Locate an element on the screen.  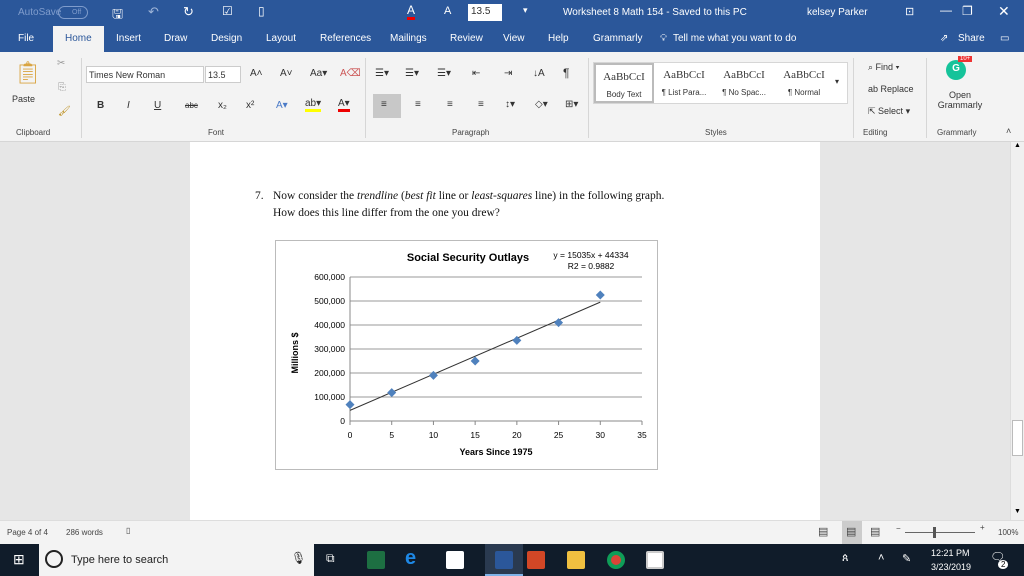
find-button: ⌕ Find ▾ is located at coordinates (883, 67).